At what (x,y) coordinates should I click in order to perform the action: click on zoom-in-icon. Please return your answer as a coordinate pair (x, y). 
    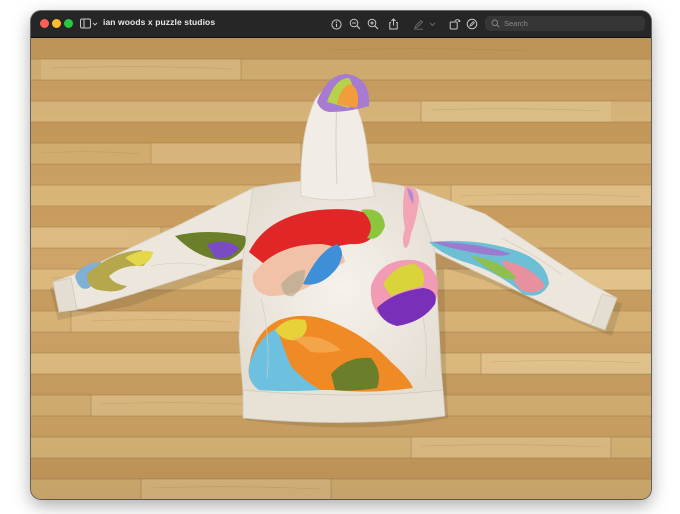
    Looking at the image, I should click on (373, 24).